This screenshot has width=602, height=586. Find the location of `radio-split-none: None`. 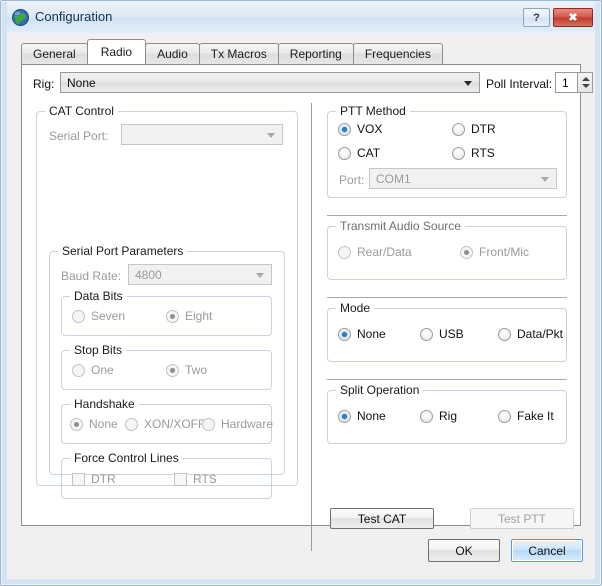

radio-split-none: None is located at coordinates (362, 416).